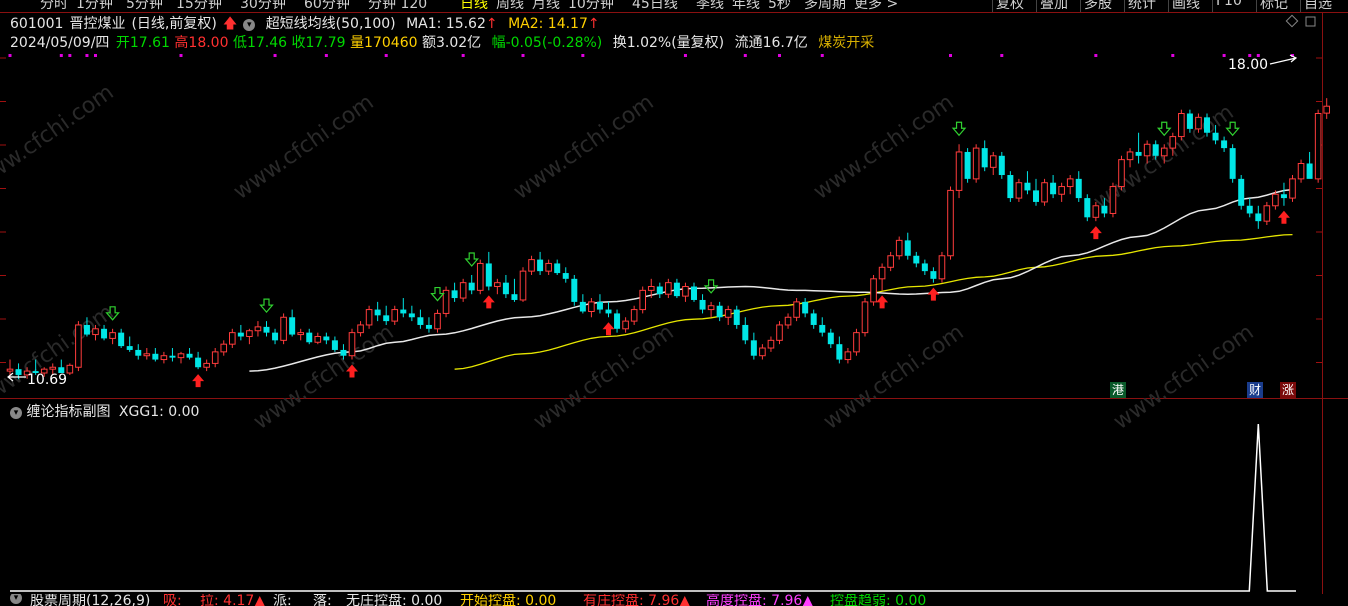  Describe the element at coordinates (1118, 390) in the screenshot. I see `hk-tag: 港` at that location.